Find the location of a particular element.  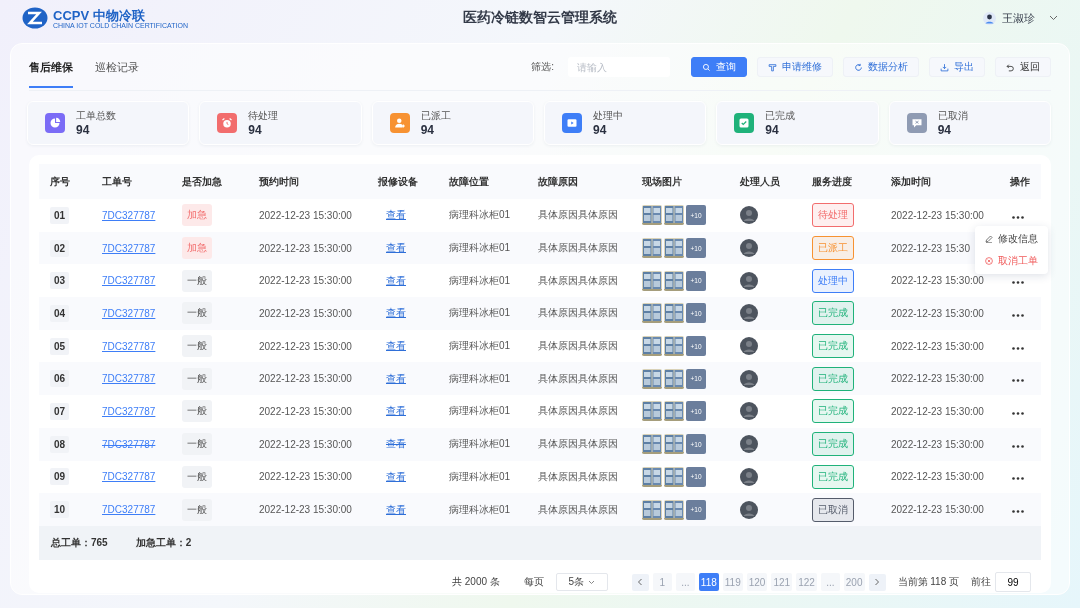

per-page-select: 5条 is located at coordinates (581, 582).